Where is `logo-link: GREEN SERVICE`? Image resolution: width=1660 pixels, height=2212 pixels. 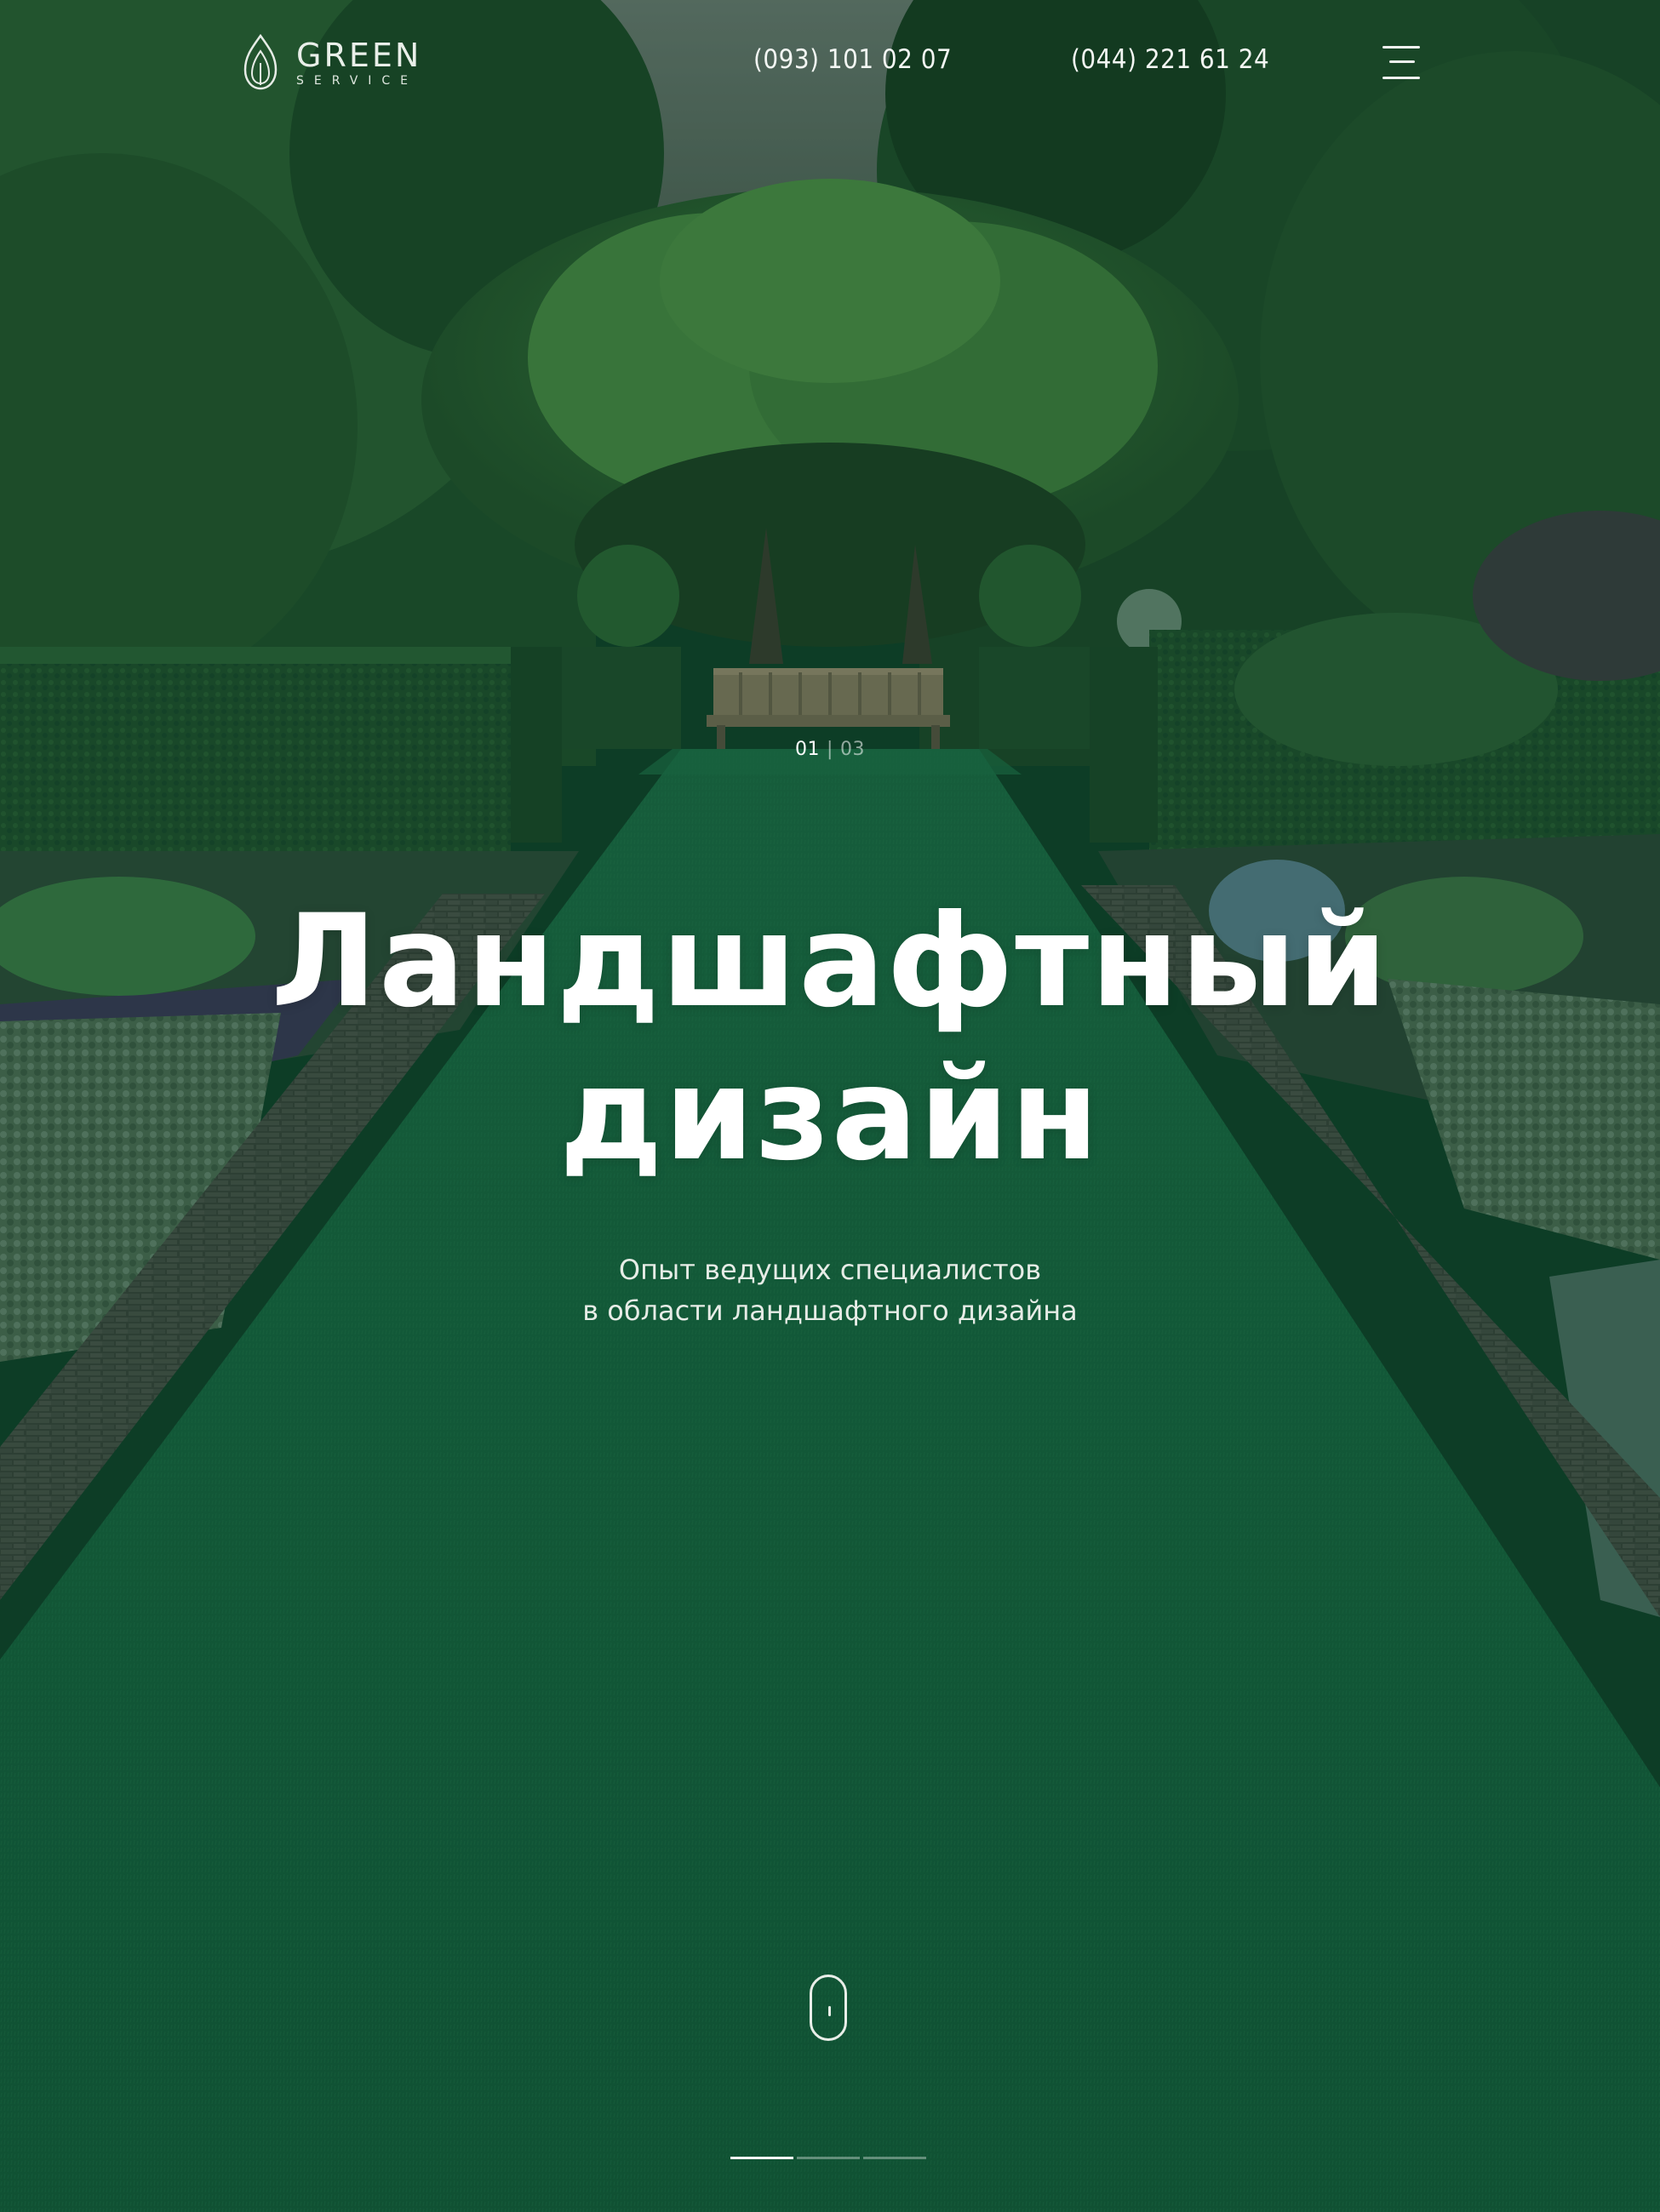 logo-link: GREEN SERVICE is located at coordinates (330, 63).